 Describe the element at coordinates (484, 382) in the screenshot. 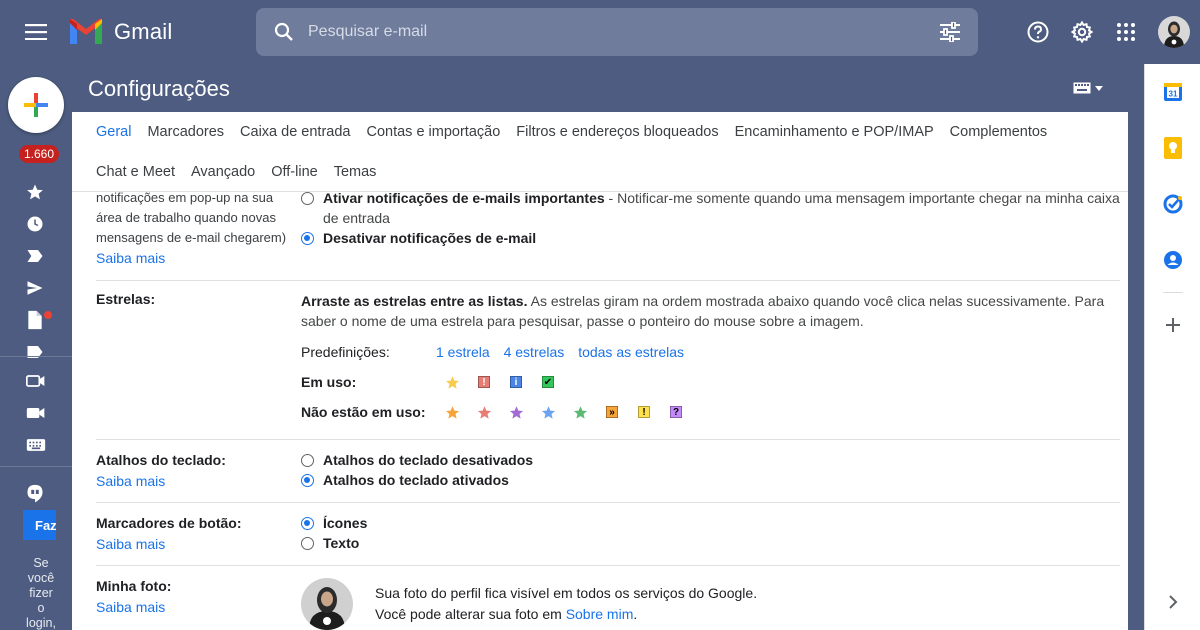

I see `red-bang-icon: !` at that location.